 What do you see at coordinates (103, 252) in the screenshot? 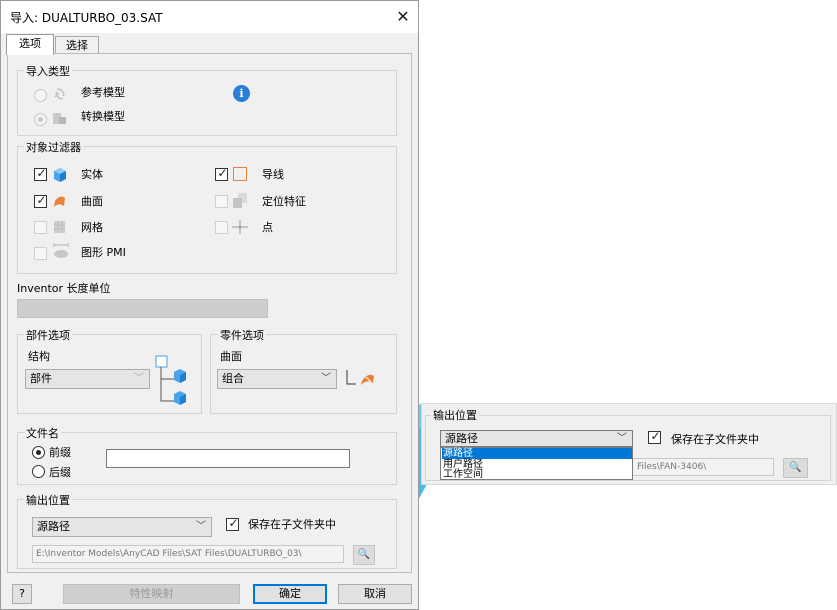
I see `graphics-pmi-label: 图形 PMI` at bounding box center [103, 252].